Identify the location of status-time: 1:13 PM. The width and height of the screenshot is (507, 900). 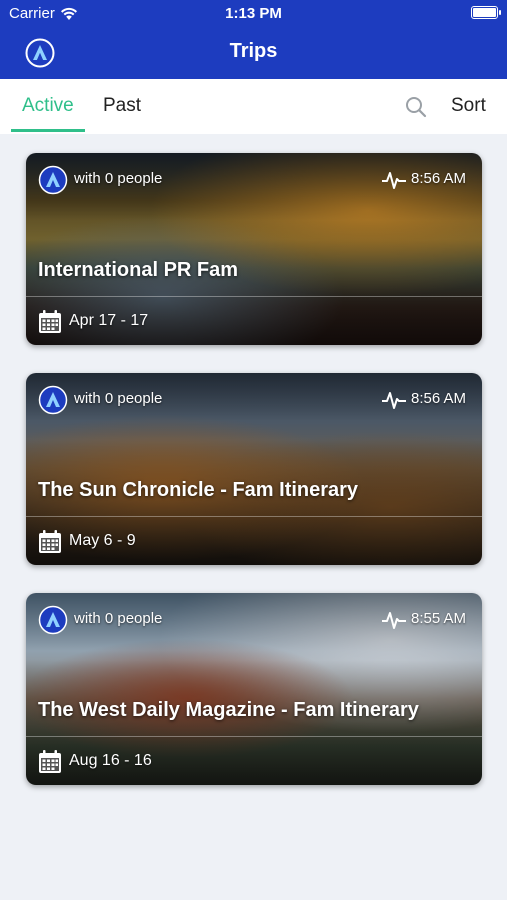
(253, 13).